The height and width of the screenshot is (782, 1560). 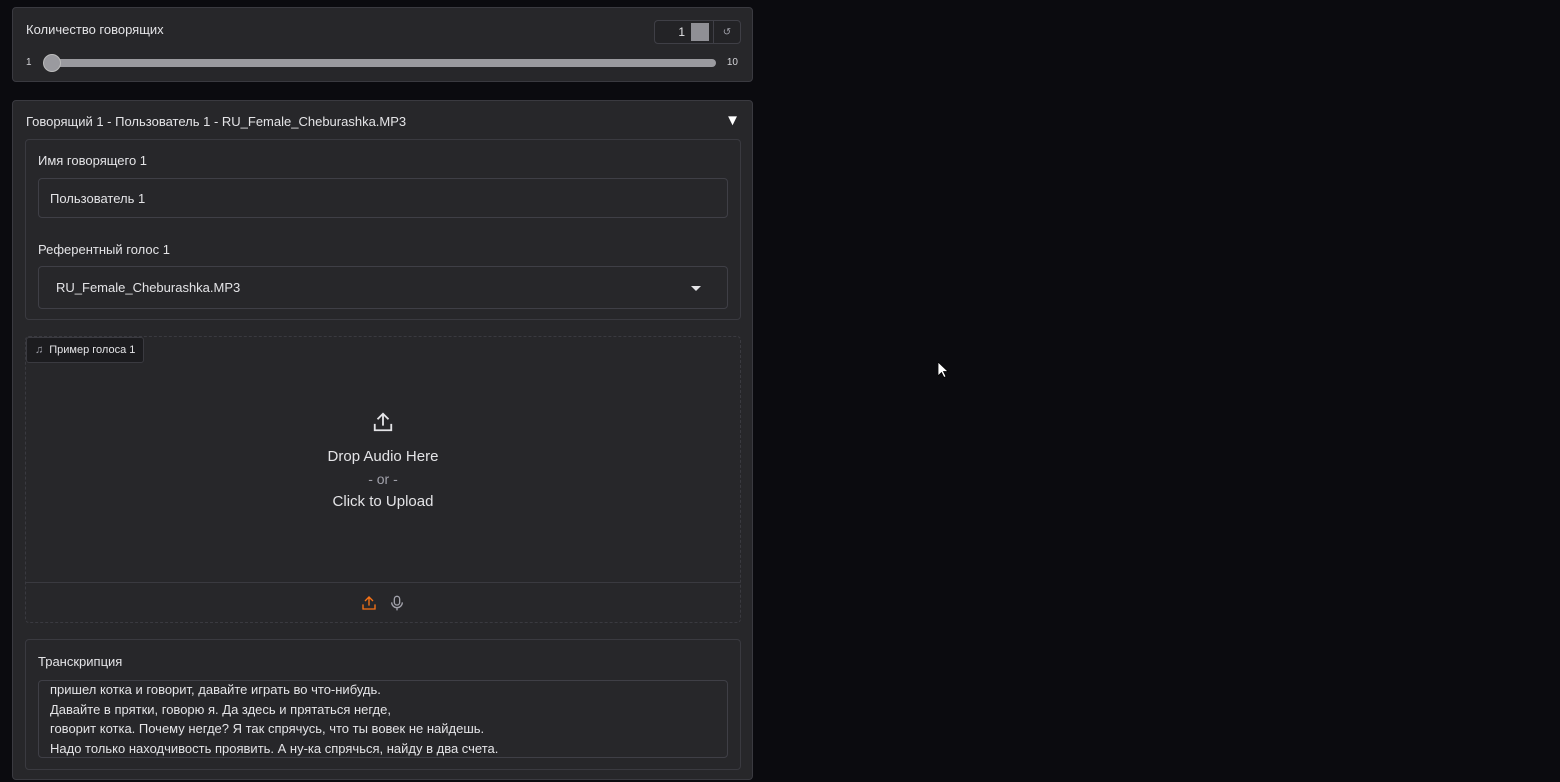 What do you see at coordinates (93, 160) in the screenshot?
I see `speaker-name-label: Имя говорящего 1` at bounding box center [93, 160].